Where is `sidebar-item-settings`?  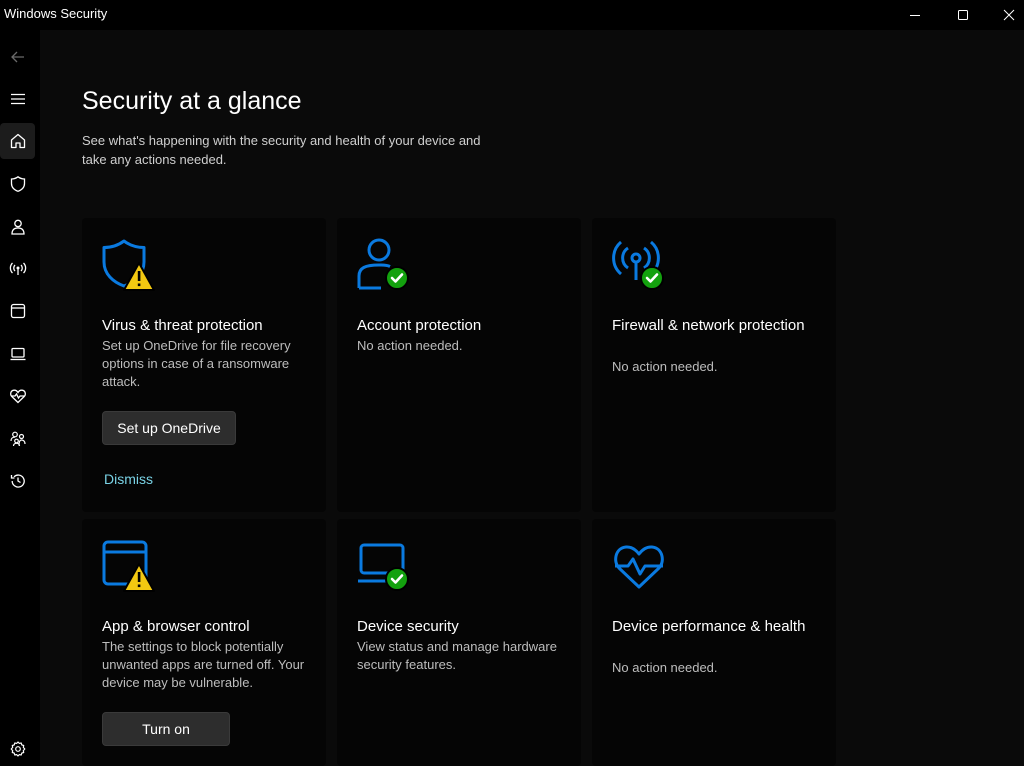 sidebar-item-settings is located at coordinates (17, 748).